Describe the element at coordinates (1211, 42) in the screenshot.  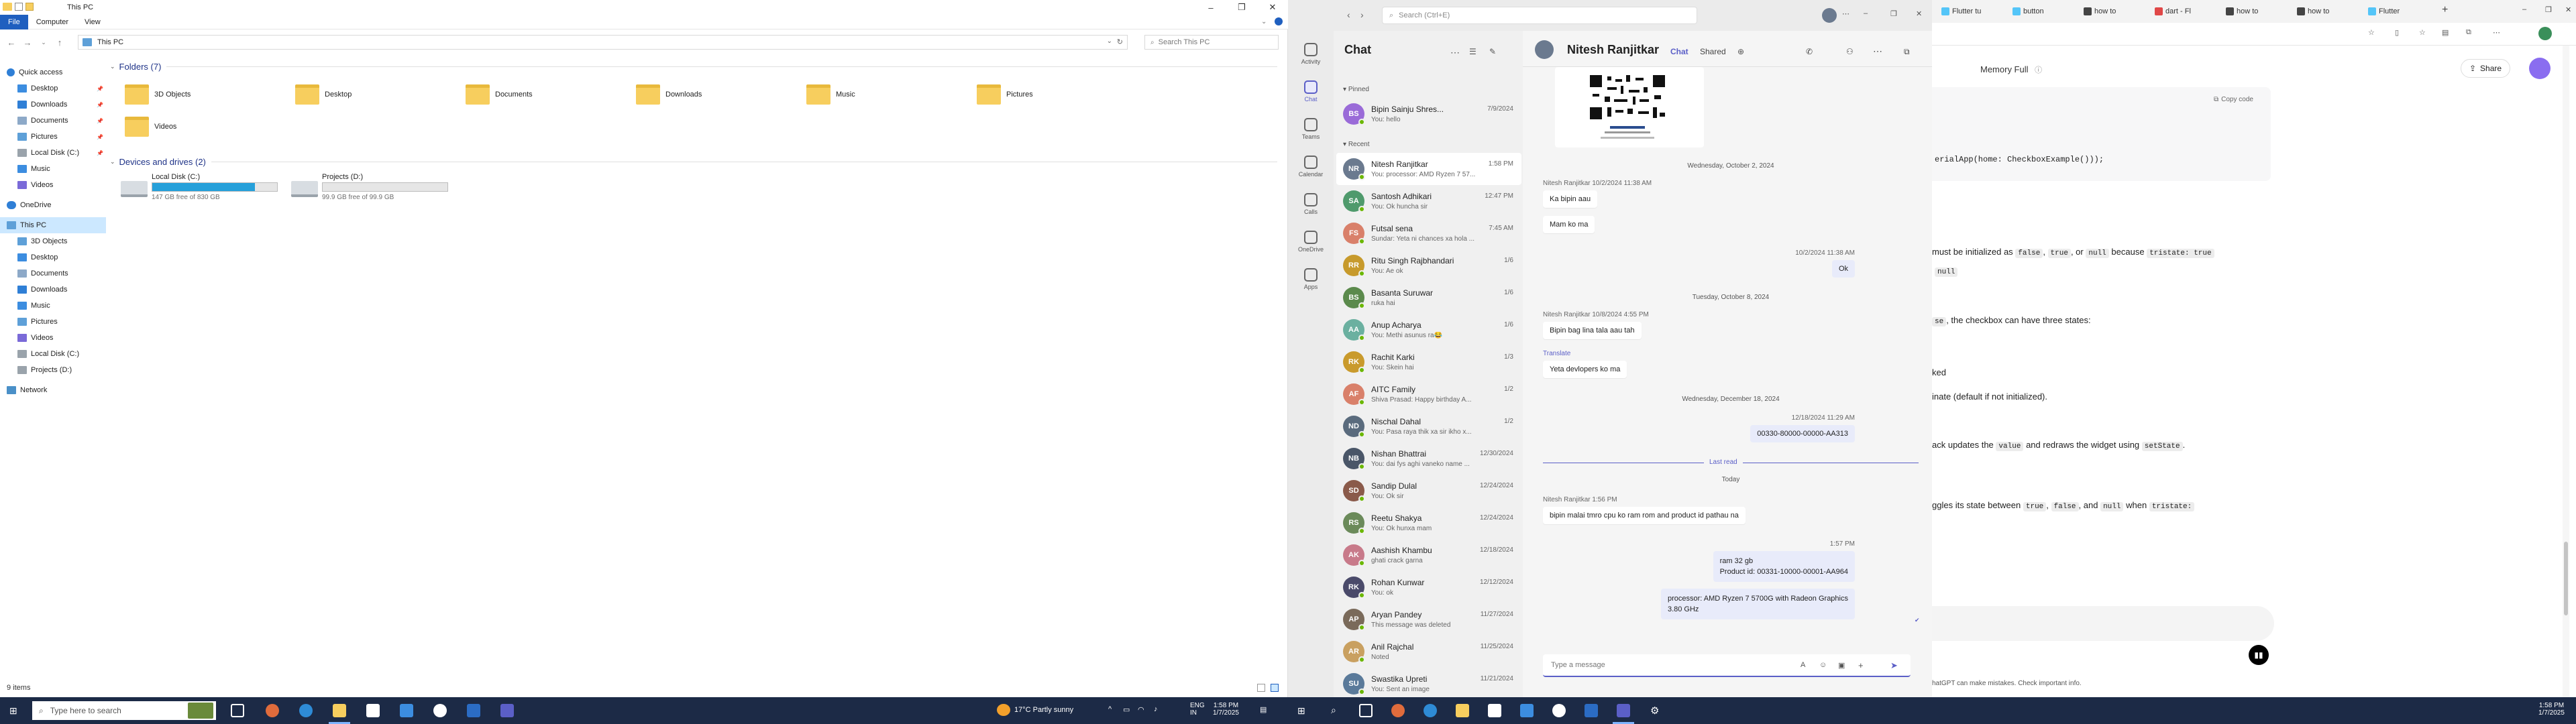
I see `search-input: ⌕ Search This PC` at that location.